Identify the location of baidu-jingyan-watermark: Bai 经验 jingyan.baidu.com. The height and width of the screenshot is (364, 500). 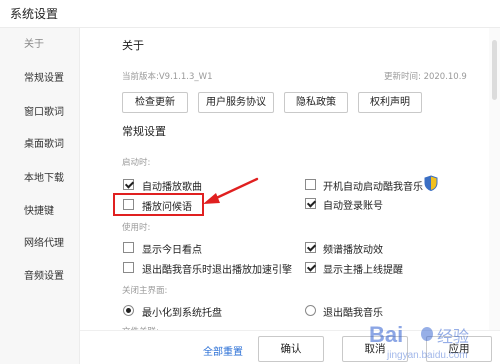
(430, 340).